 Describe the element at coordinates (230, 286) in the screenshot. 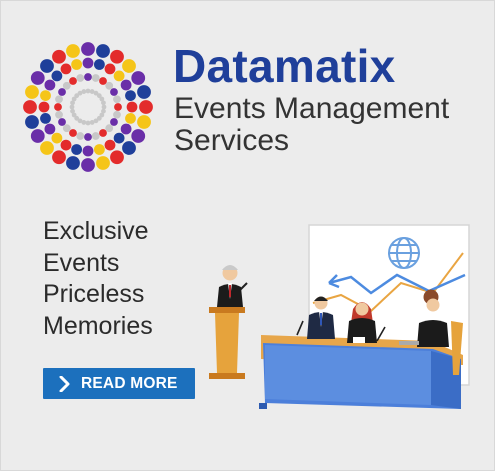

I see `speaker-figure` at that location.